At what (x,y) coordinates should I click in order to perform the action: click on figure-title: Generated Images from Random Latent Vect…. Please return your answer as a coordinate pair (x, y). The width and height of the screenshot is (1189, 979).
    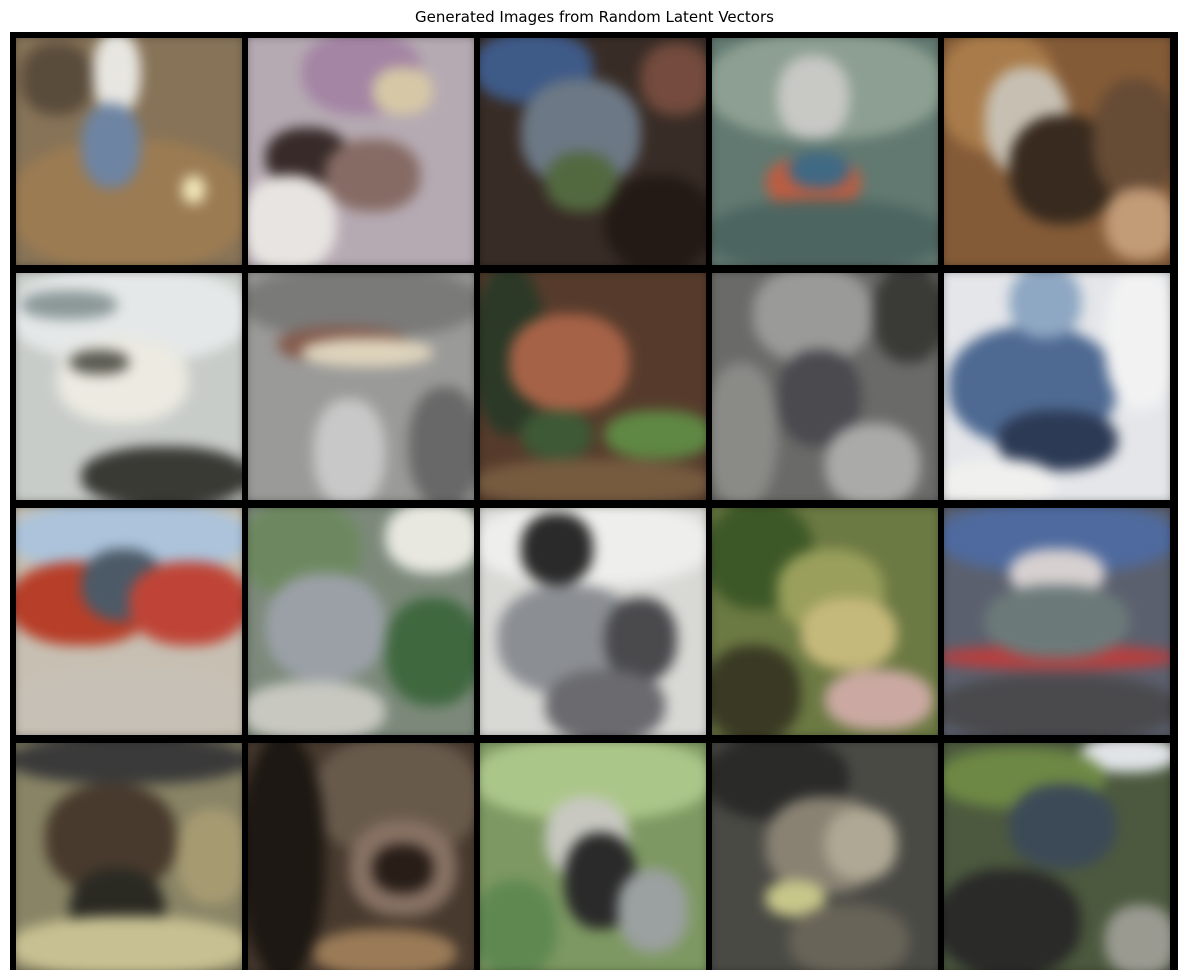
    Looking at the image, I should click on (594, 17).